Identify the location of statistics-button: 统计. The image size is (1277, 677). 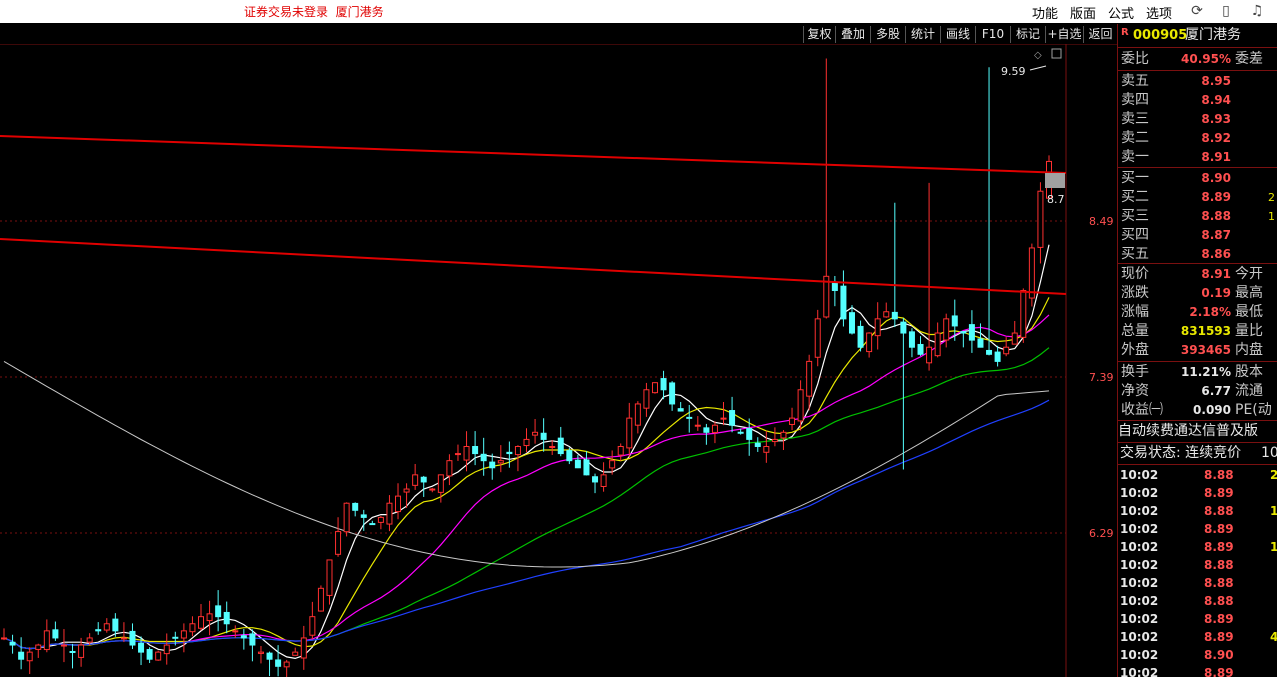
(922, 34).